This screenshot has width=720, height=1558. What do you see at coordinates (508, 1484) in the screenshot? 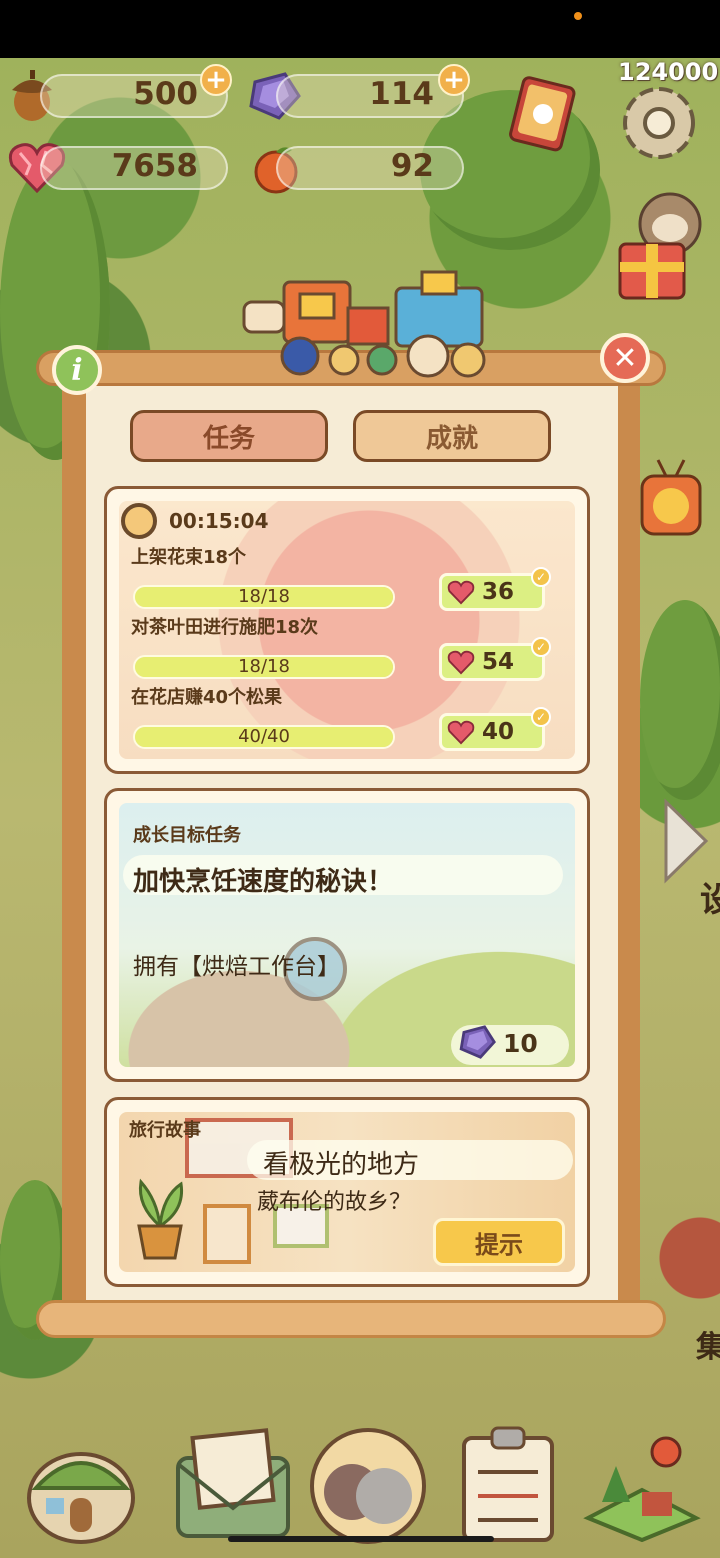
I see `task-list-nav-button` at bounding box center [508, 1484].